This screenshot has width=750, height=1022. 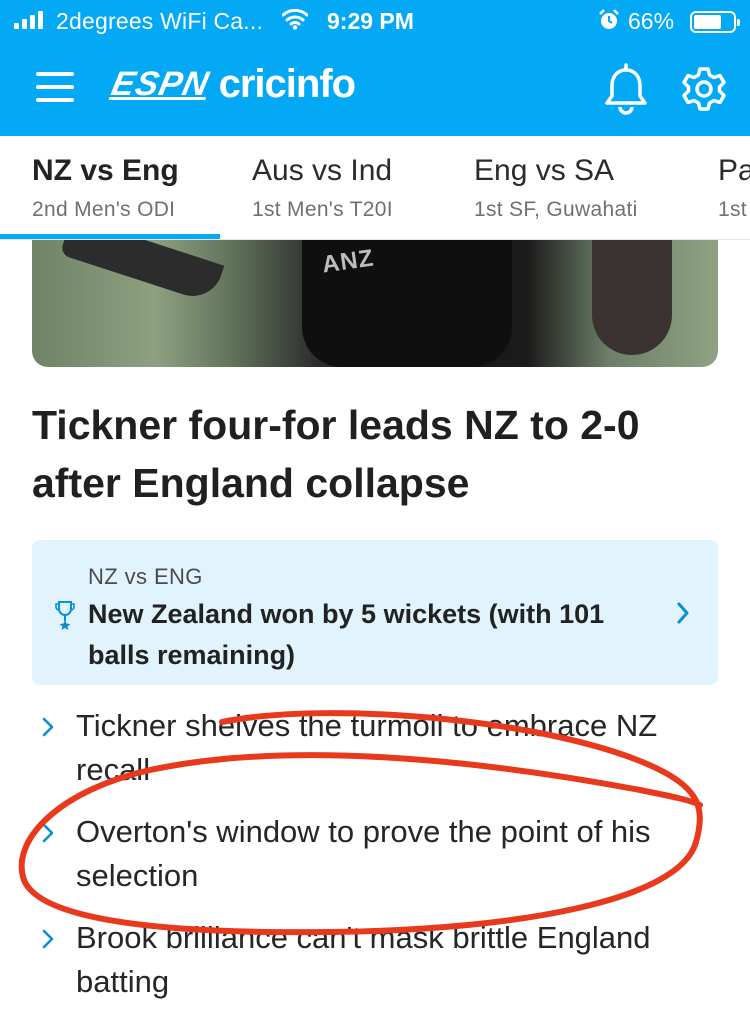 I want to click on trophy-icon, so click(x=65, y=615).